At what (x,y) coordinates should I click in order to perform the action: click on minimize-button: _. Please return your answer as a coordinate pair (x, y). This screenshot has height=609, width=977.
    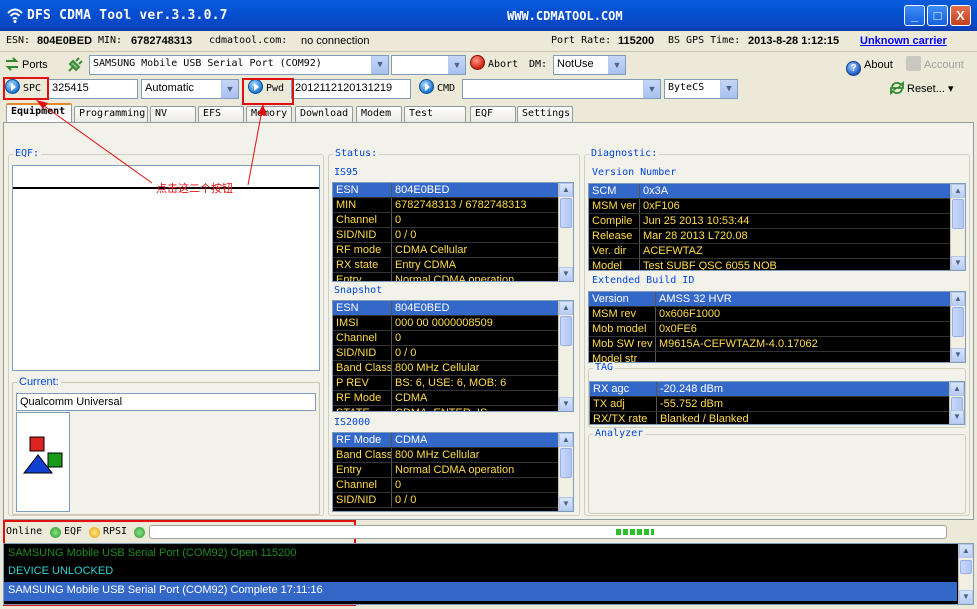
    Looking at the image, I should click on (914, 15).